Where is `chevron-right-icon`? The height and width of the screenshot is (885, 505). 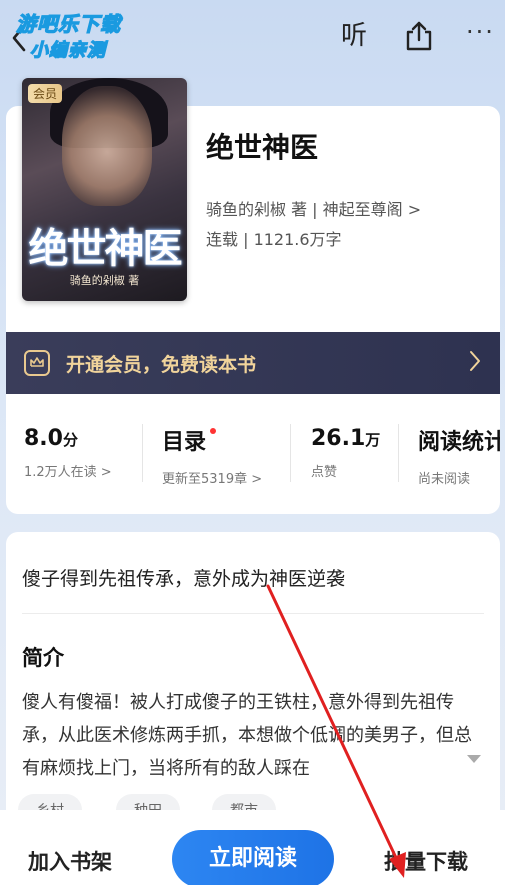
chevron-right-icon is located at coordinates (475, 364).